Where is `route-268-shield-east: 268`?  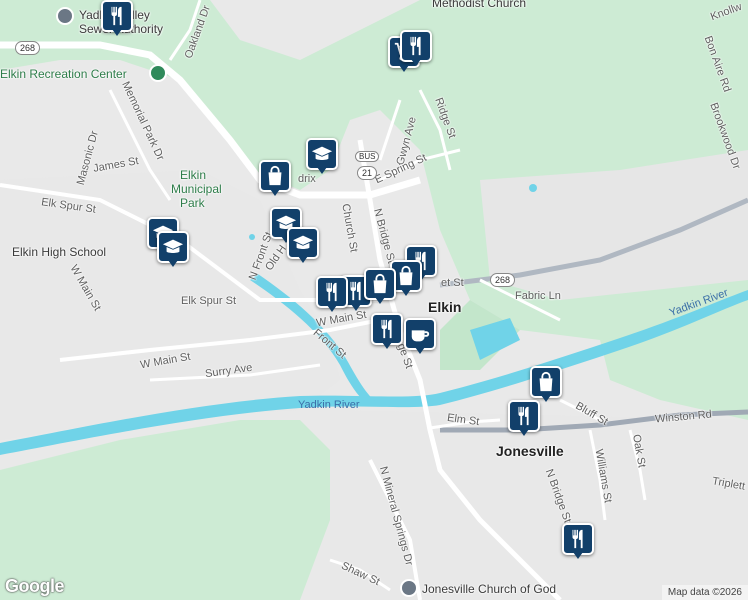
route-268-shield-east: 268 is located at coordinates (503, 280).